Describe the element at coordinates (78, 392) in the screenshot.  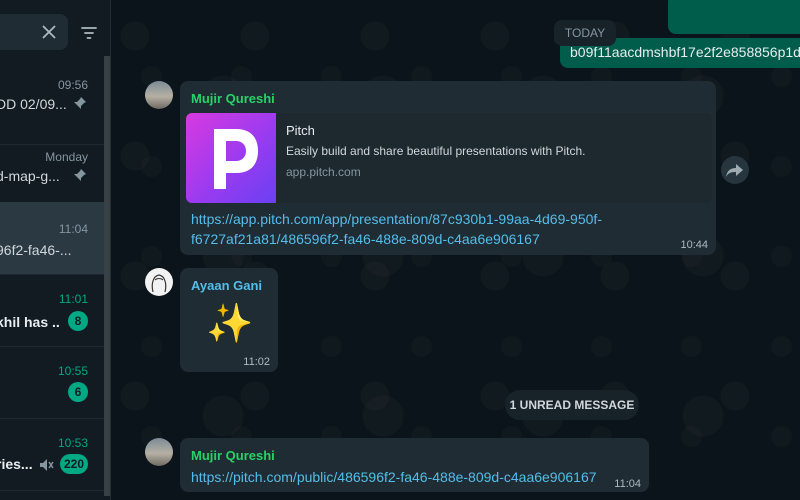
I see `unread-badge: 6` at that location.